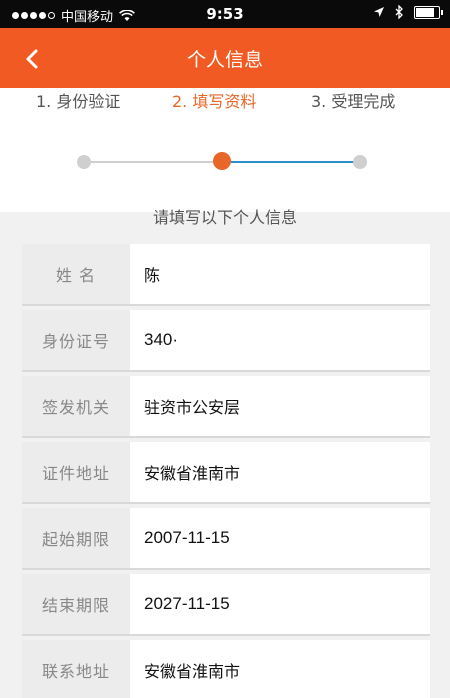  I want to click on step-1-label: 1. 身份验证, so click(78, 101).